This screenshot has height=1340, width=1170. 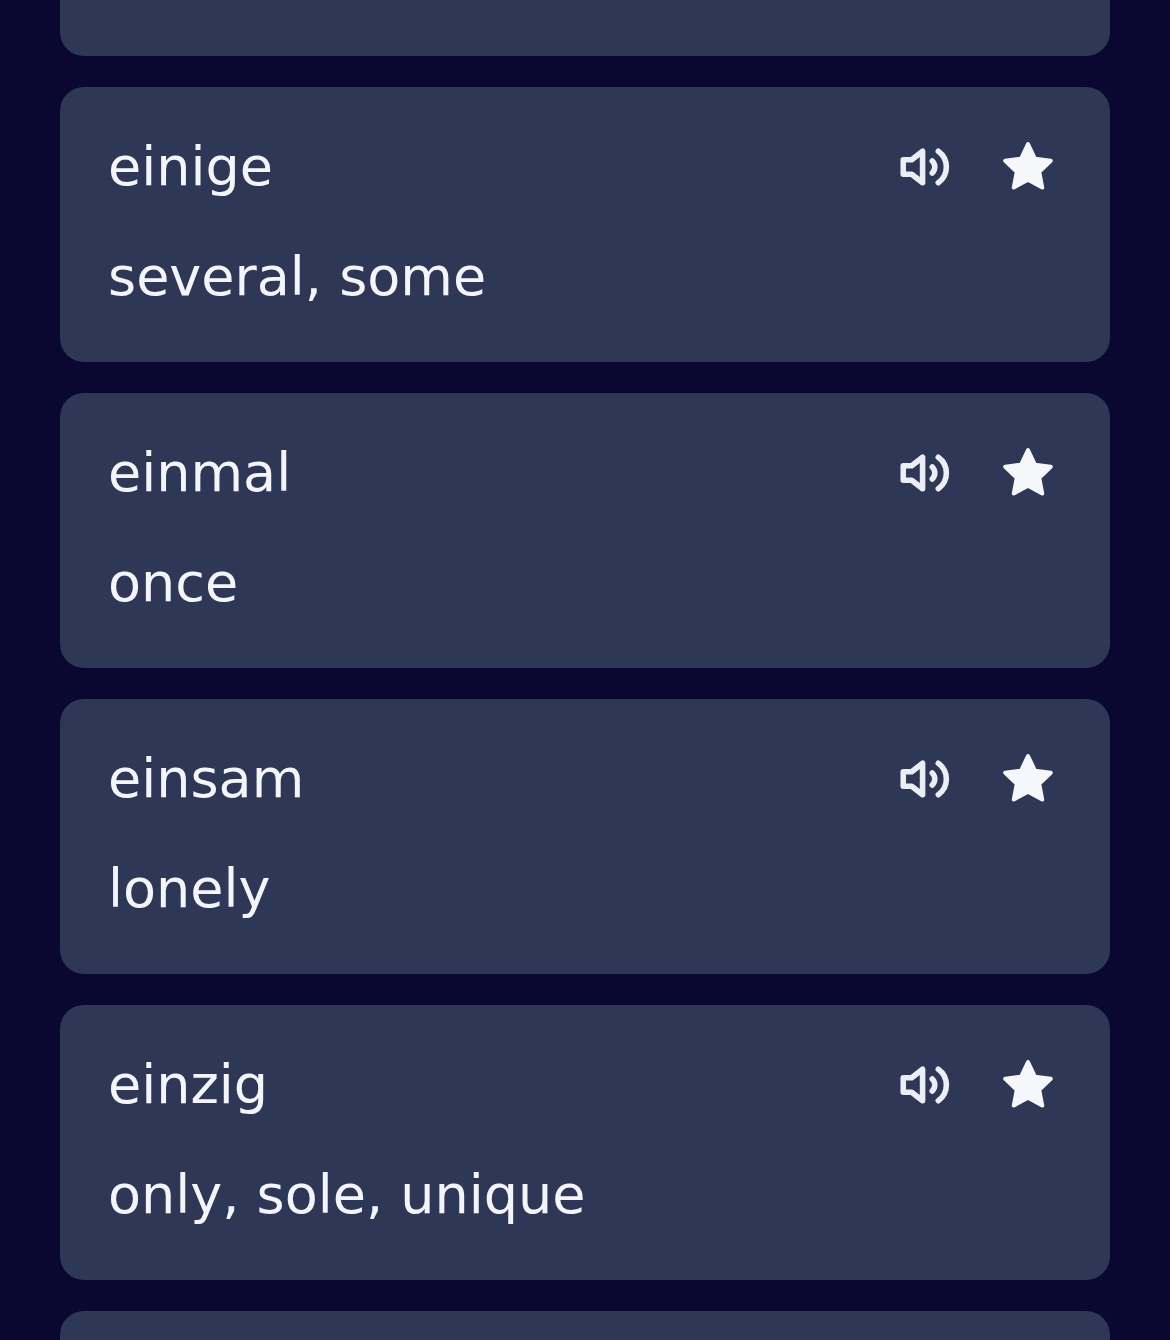 What do you see at coordinates (206, 779) in the screenshot?
I see `word: einsam` at bounding box center [206, 779].